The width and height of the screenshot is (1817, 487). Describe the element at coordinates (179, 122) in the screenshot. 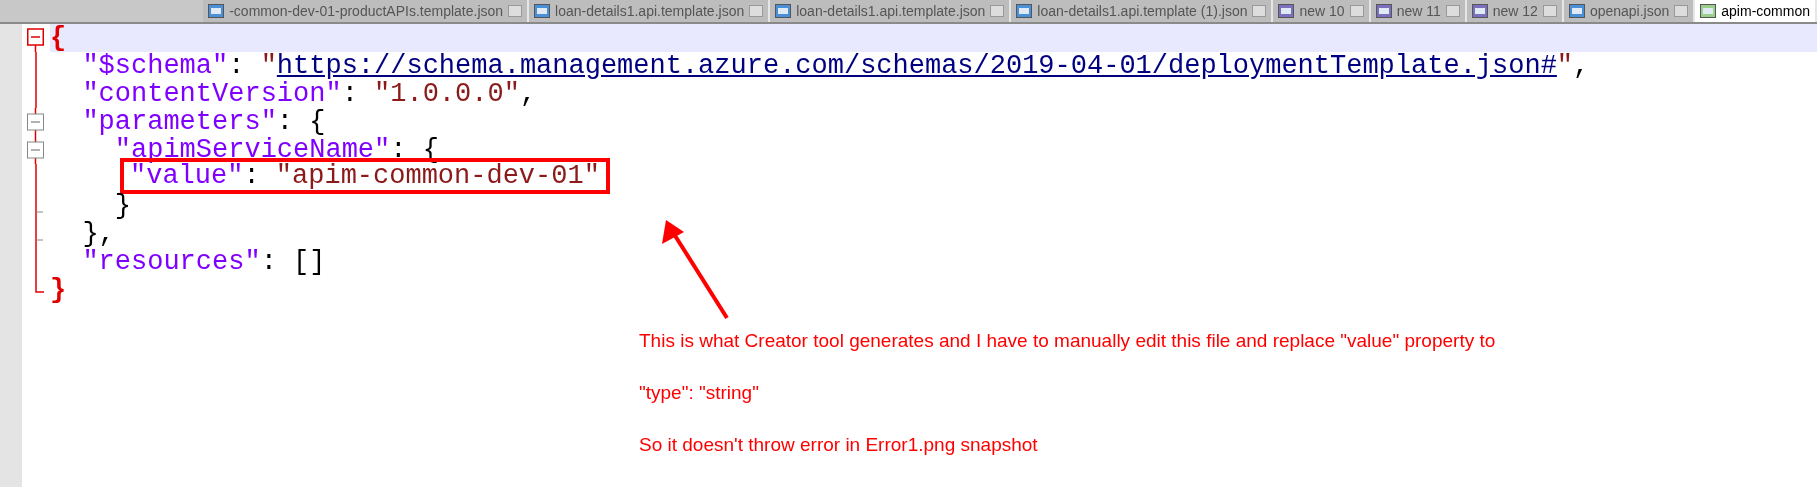

I see `code-token: "parameters"` at that location.